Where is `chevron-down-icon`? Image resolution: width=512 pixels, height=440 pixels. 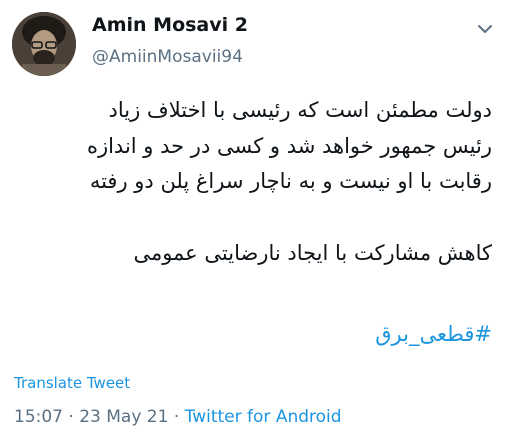 chevron-down-icon is located at coordinates (485, 29).